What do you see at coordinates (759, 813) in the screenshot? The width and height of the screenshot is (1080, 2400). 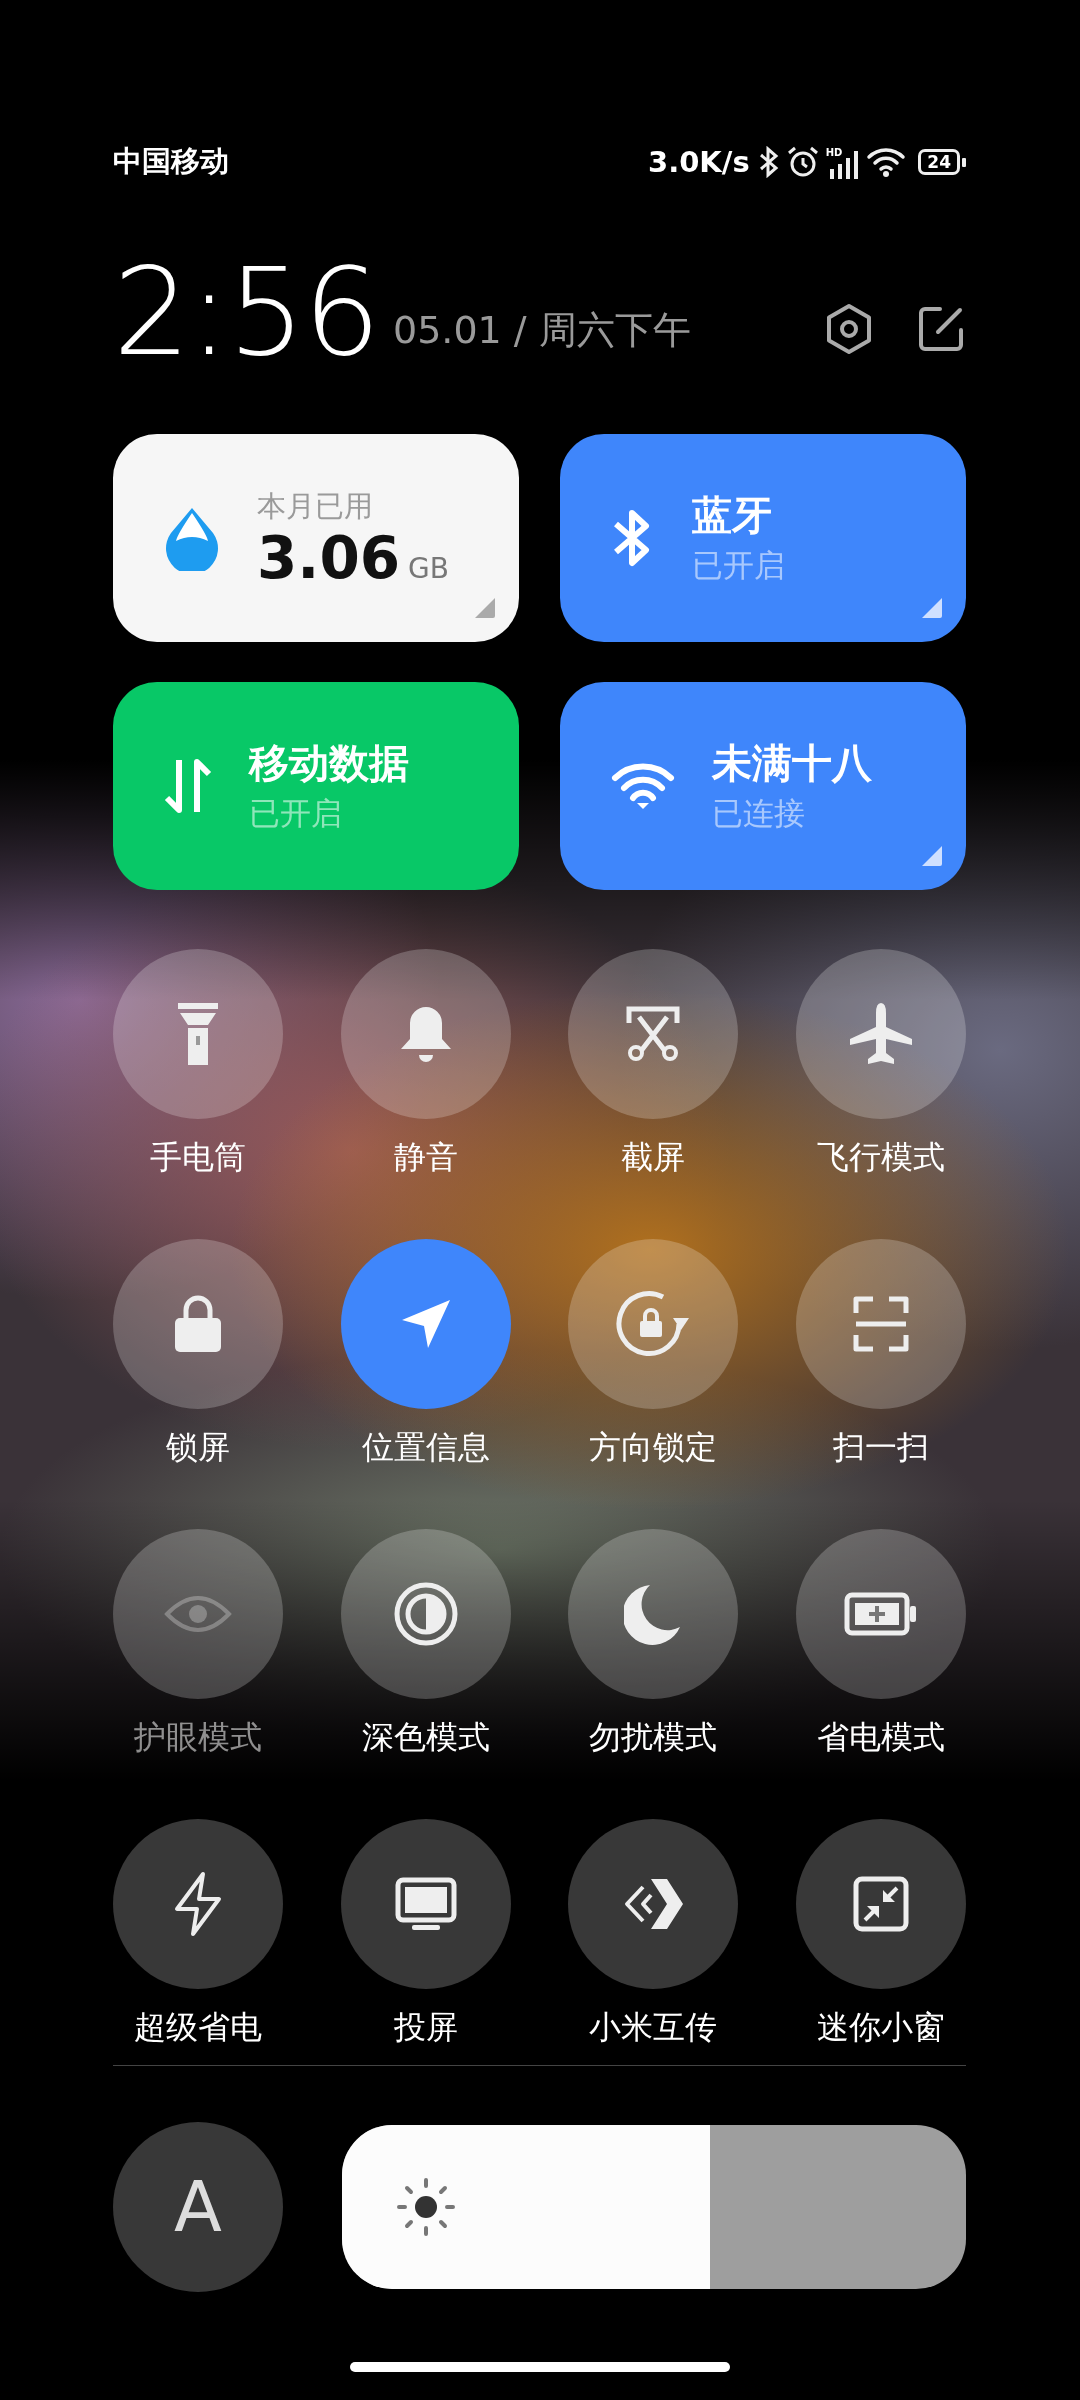 I see `tile-status: 已连接` at bounding box center [759, 813].